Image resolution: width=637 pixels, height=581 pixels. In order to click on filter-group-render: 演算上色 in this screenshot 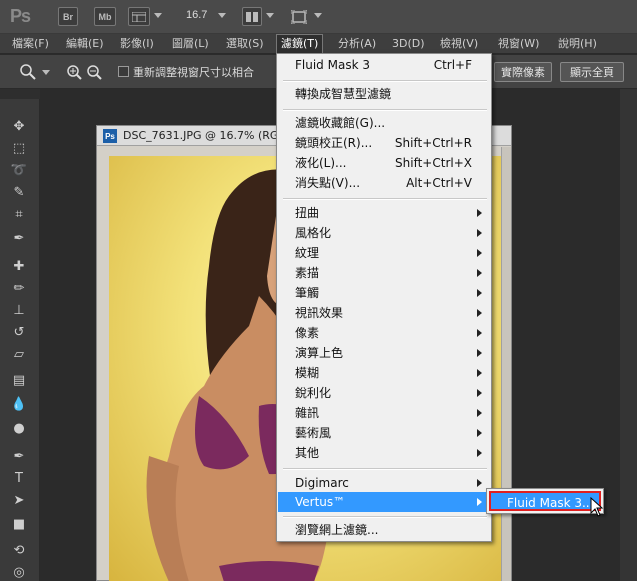, I will do `click(384, 353)`.